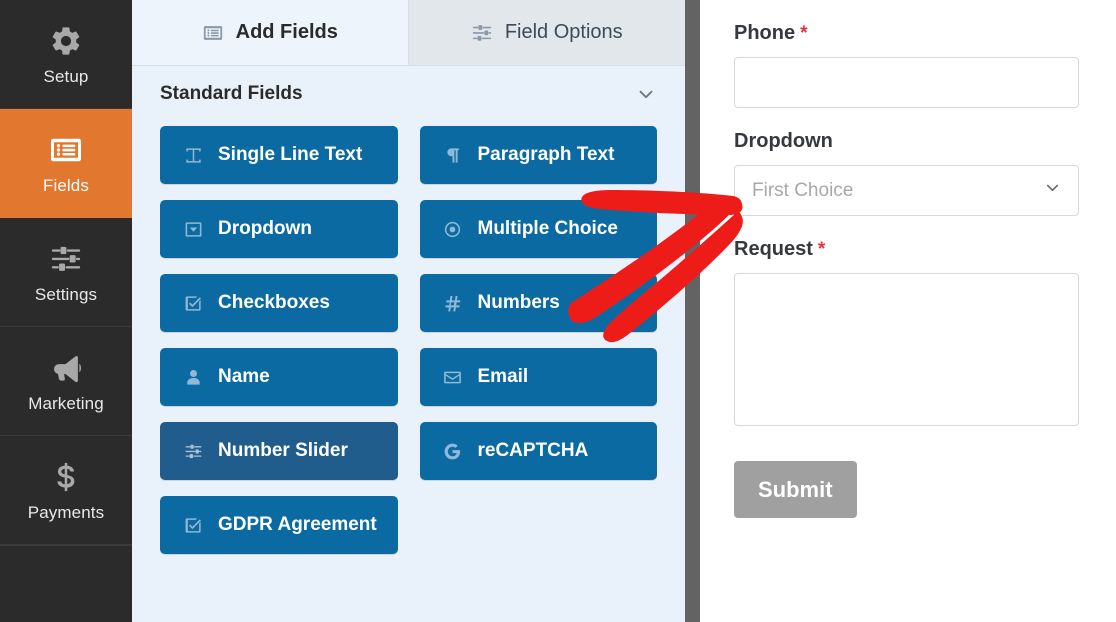 The image size is (1116, 622). I want to click on dropdown-icon, so click(193, 229).